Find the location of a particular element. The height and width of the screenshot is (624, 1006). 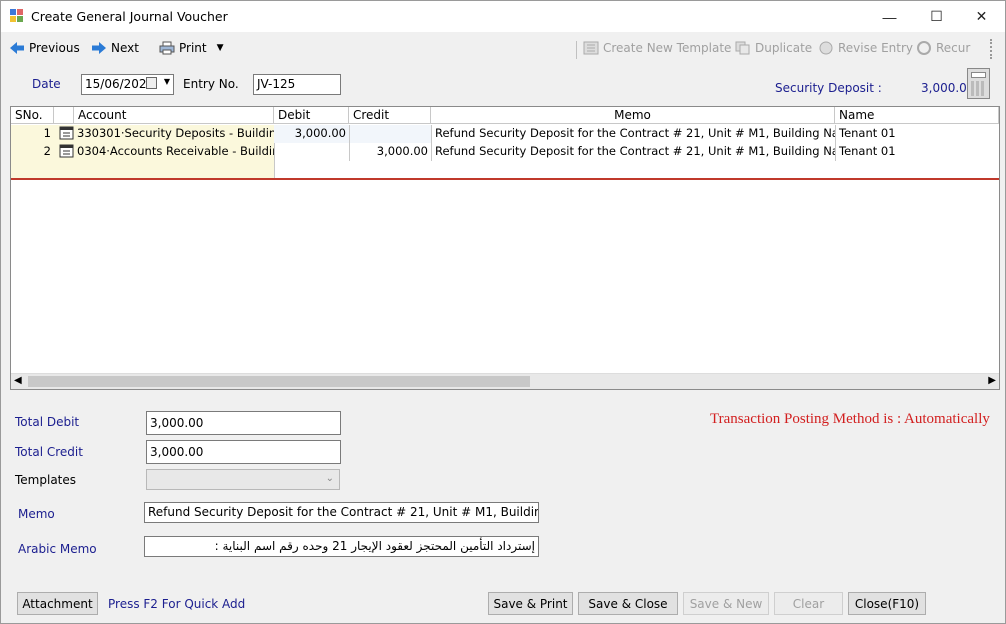

calculator-icon is located at coordinates (978, 83).